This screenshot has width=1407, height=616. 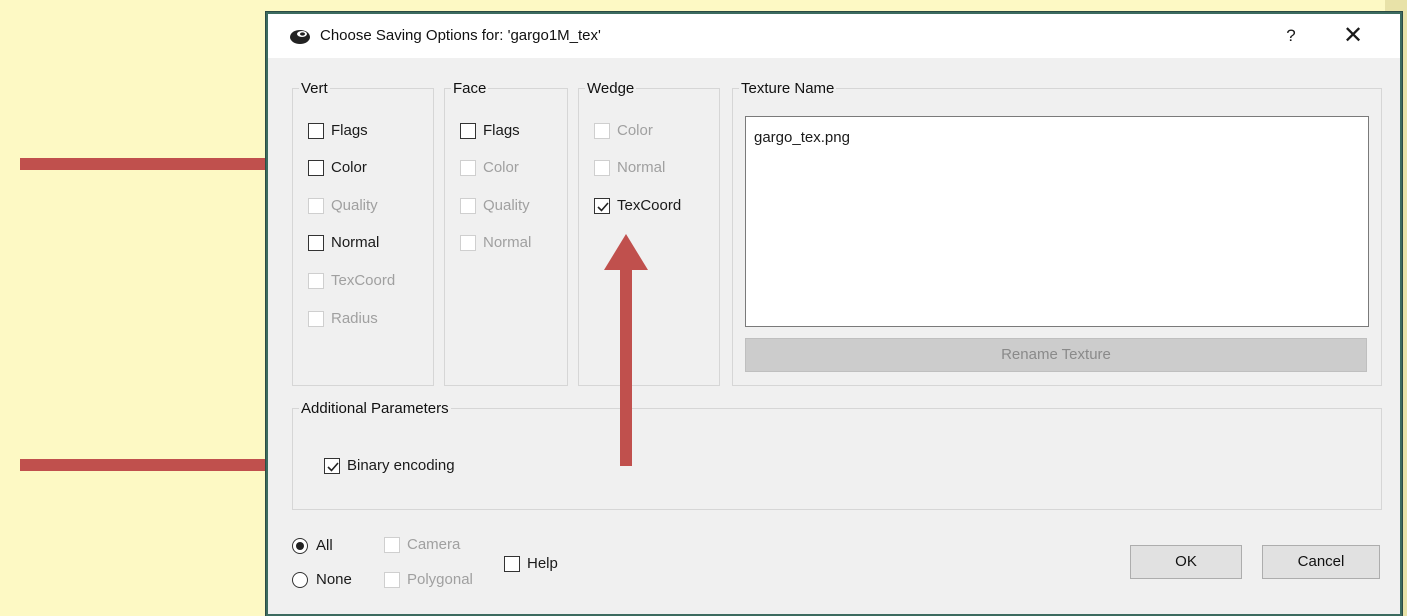 I want to click on face-normal-checkbox: Normal, so click(x=495, y=242).